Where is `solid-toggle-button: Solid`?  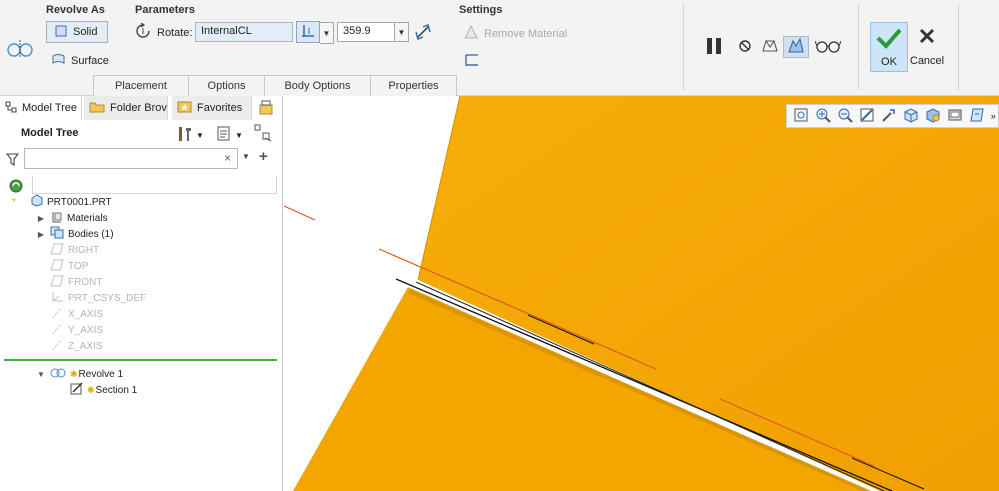
solid-toggle-button: Solid is located at coordinates (77, 32).